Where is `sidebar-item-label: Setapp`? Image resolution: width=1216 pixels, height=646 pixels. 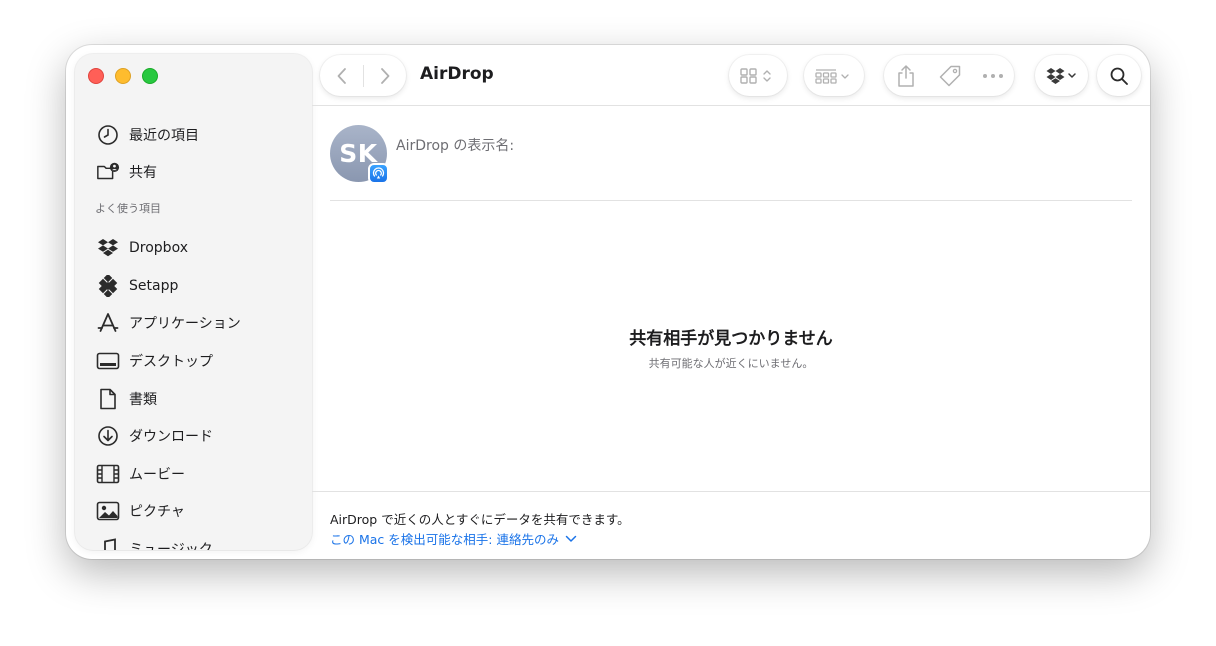 sidebar-item-label: Setapp is located at coordinates (154, 286).